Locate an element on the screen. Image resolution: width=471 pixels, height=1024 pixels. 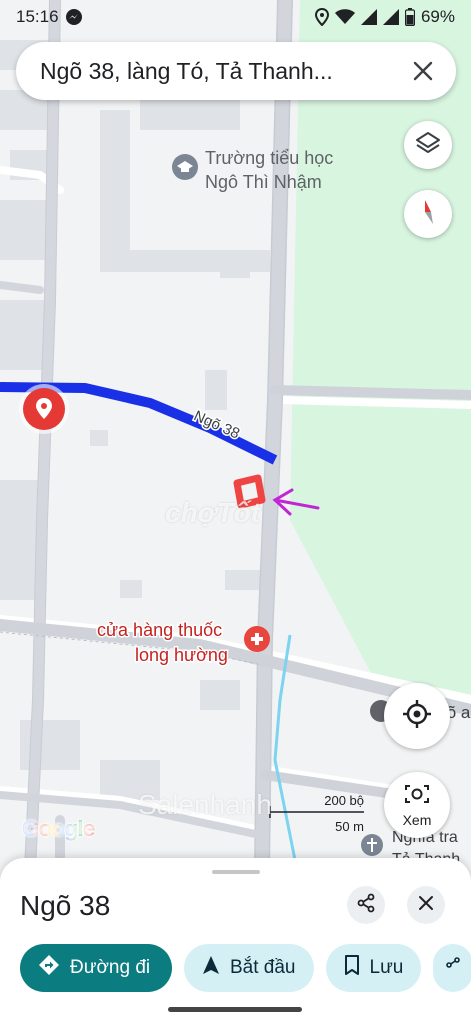
google-logo: Google is located at coordinates (58, 829).